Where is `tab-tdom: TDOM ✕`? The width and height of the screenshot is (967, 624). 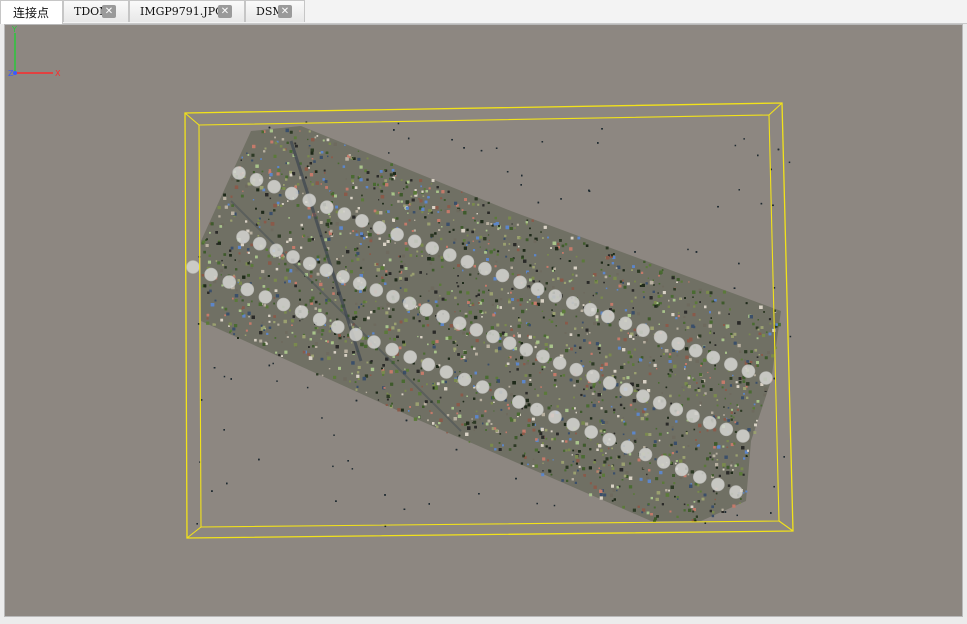 tab-tdom: TDOM ✕ is located at coordinates (96, 11).